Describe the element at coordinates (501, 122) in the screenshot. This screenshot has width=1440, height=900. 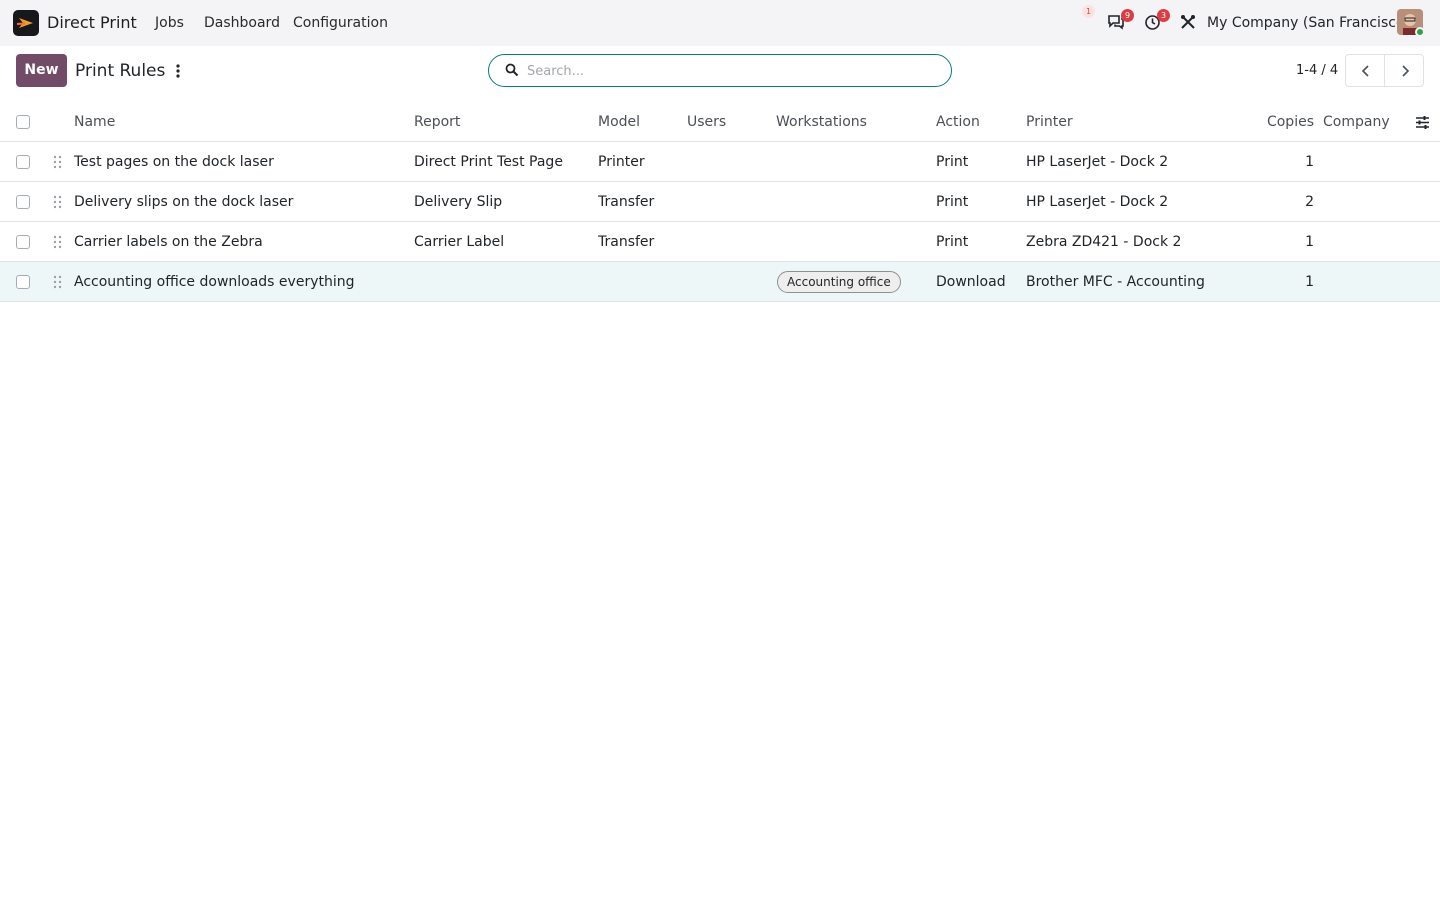
I see `column-header-report: Report` at that location.